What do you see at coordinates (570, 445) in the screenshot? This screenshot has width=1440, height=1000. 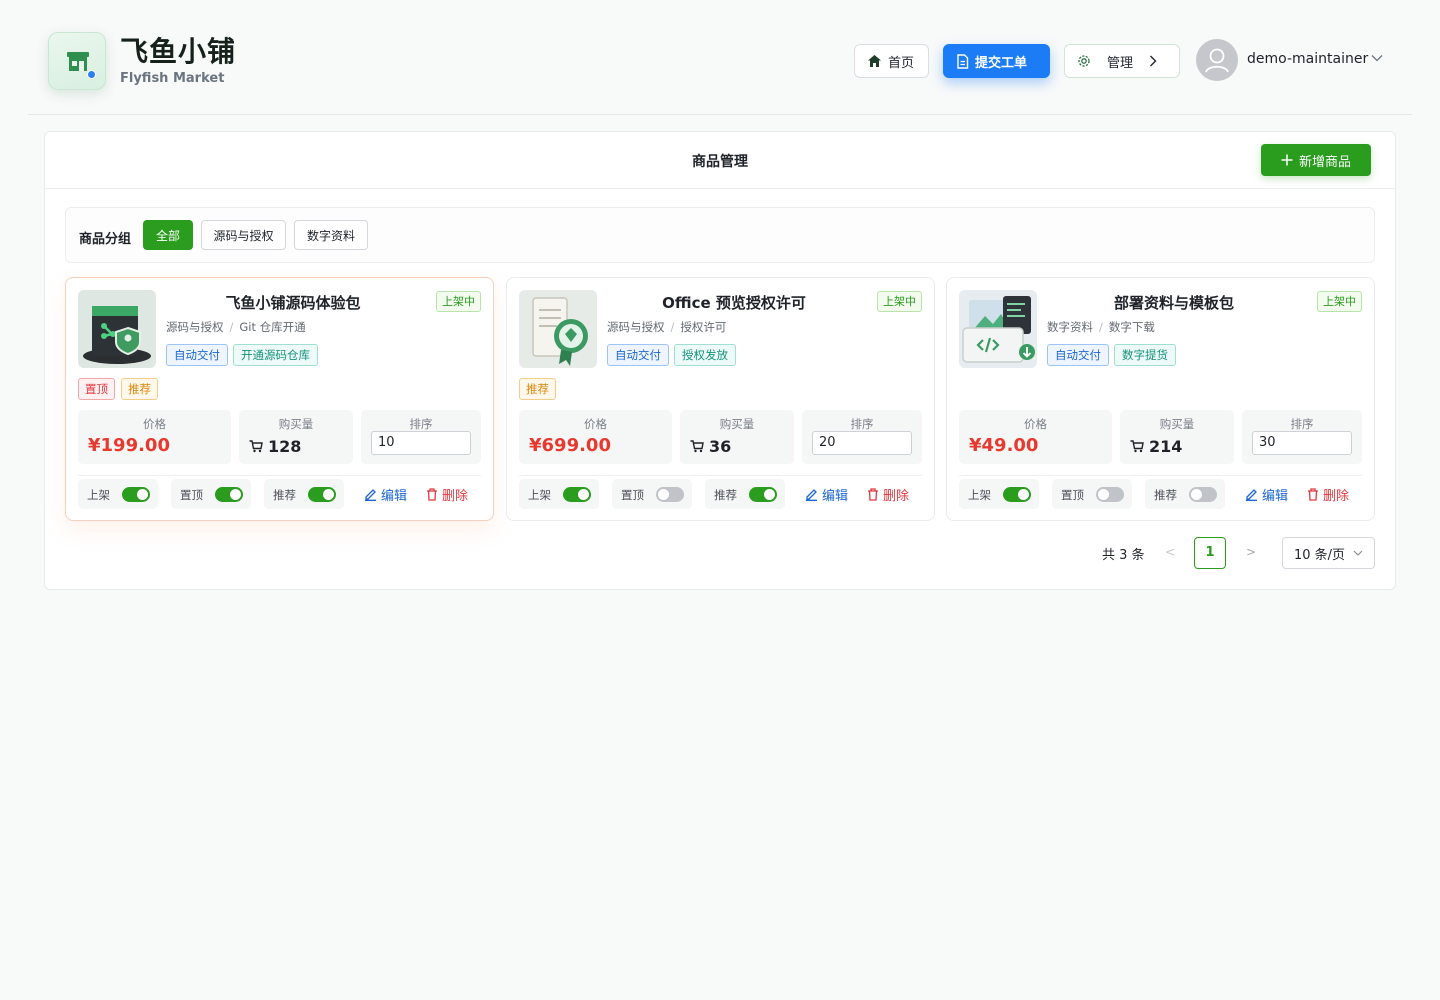 I see `price-value: ¥699.00` at bounding box center [570, 445].